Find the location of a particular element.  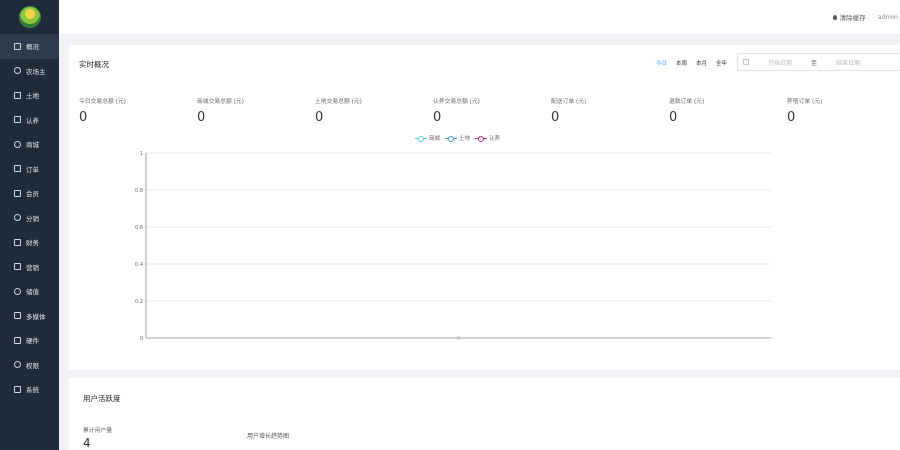

hardware-icon is located at coordinates (17, 340).